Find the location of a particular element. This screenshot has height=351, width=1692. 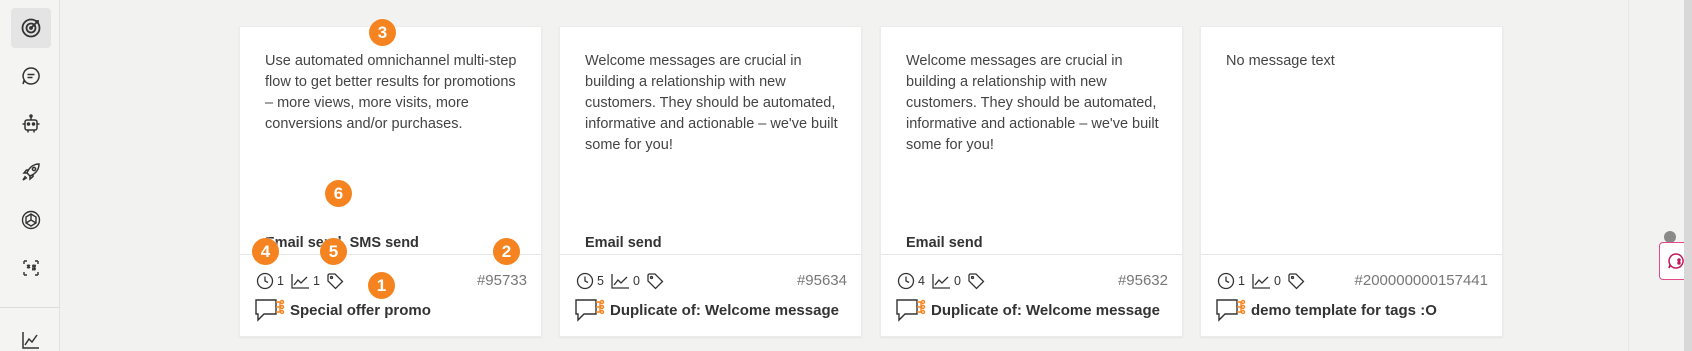

card-description: No message text is located at coordinates (1280, 61).